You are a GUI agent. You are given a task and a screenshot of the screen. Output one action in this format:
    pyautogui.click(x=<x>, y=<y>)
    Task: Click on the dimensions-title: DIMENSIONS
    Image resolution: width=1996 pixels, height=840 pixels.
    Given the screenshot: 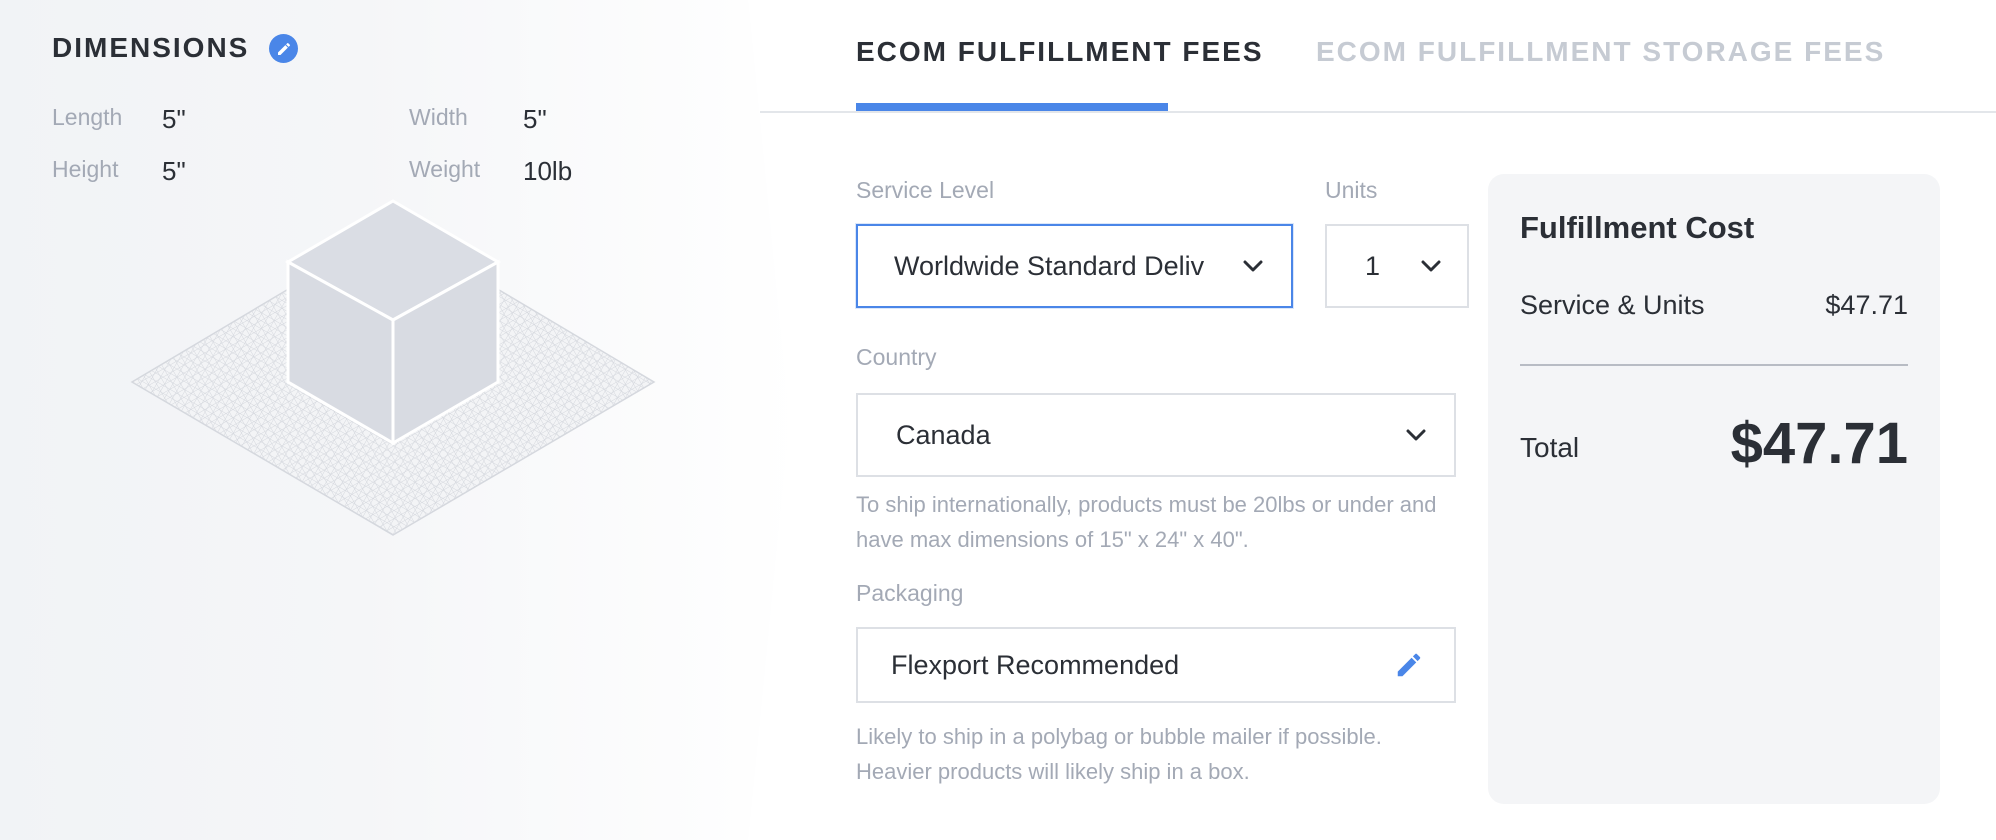 What is the action you would take?
    pyautogui.click(x=151, y=47)
    